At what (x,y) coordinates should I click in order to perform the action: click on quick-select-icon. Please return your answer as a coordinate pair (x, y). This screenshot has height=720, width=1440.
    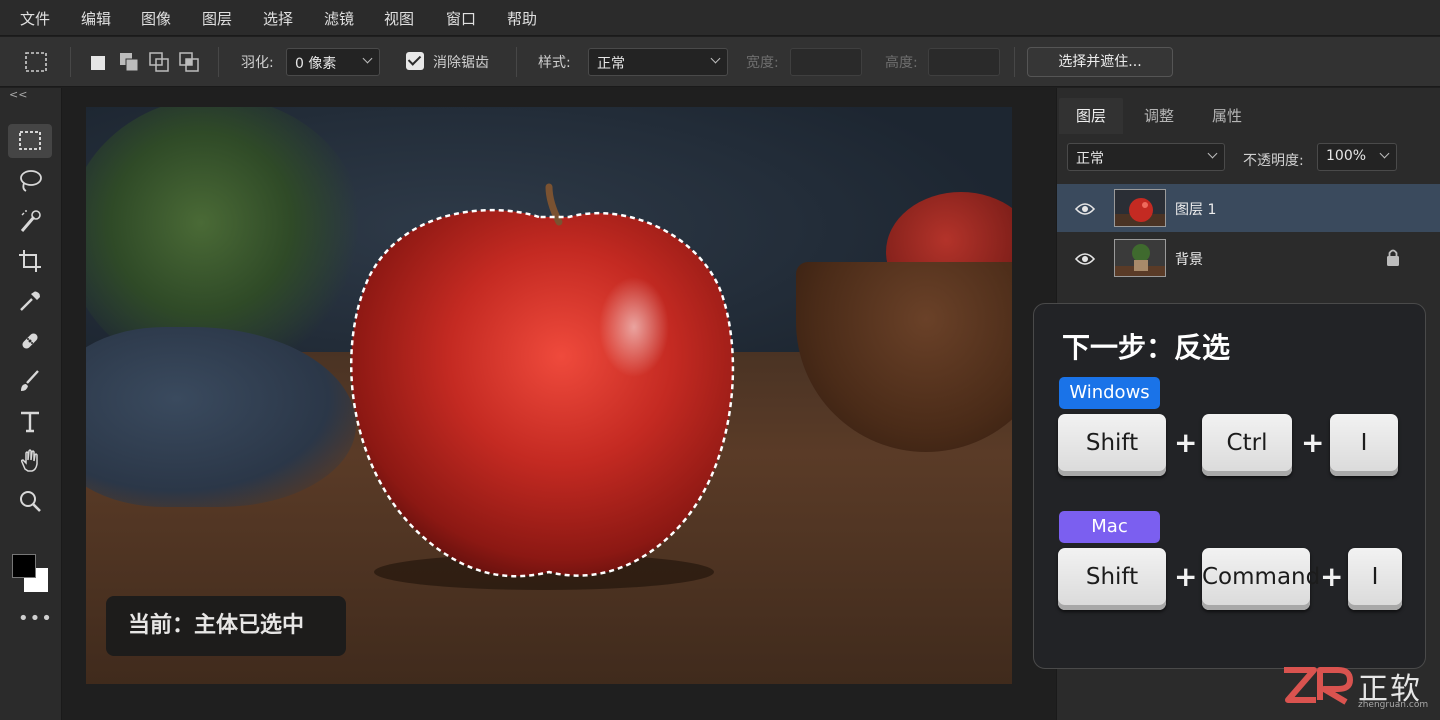
    Looking at the image, I should click on (30, 221).